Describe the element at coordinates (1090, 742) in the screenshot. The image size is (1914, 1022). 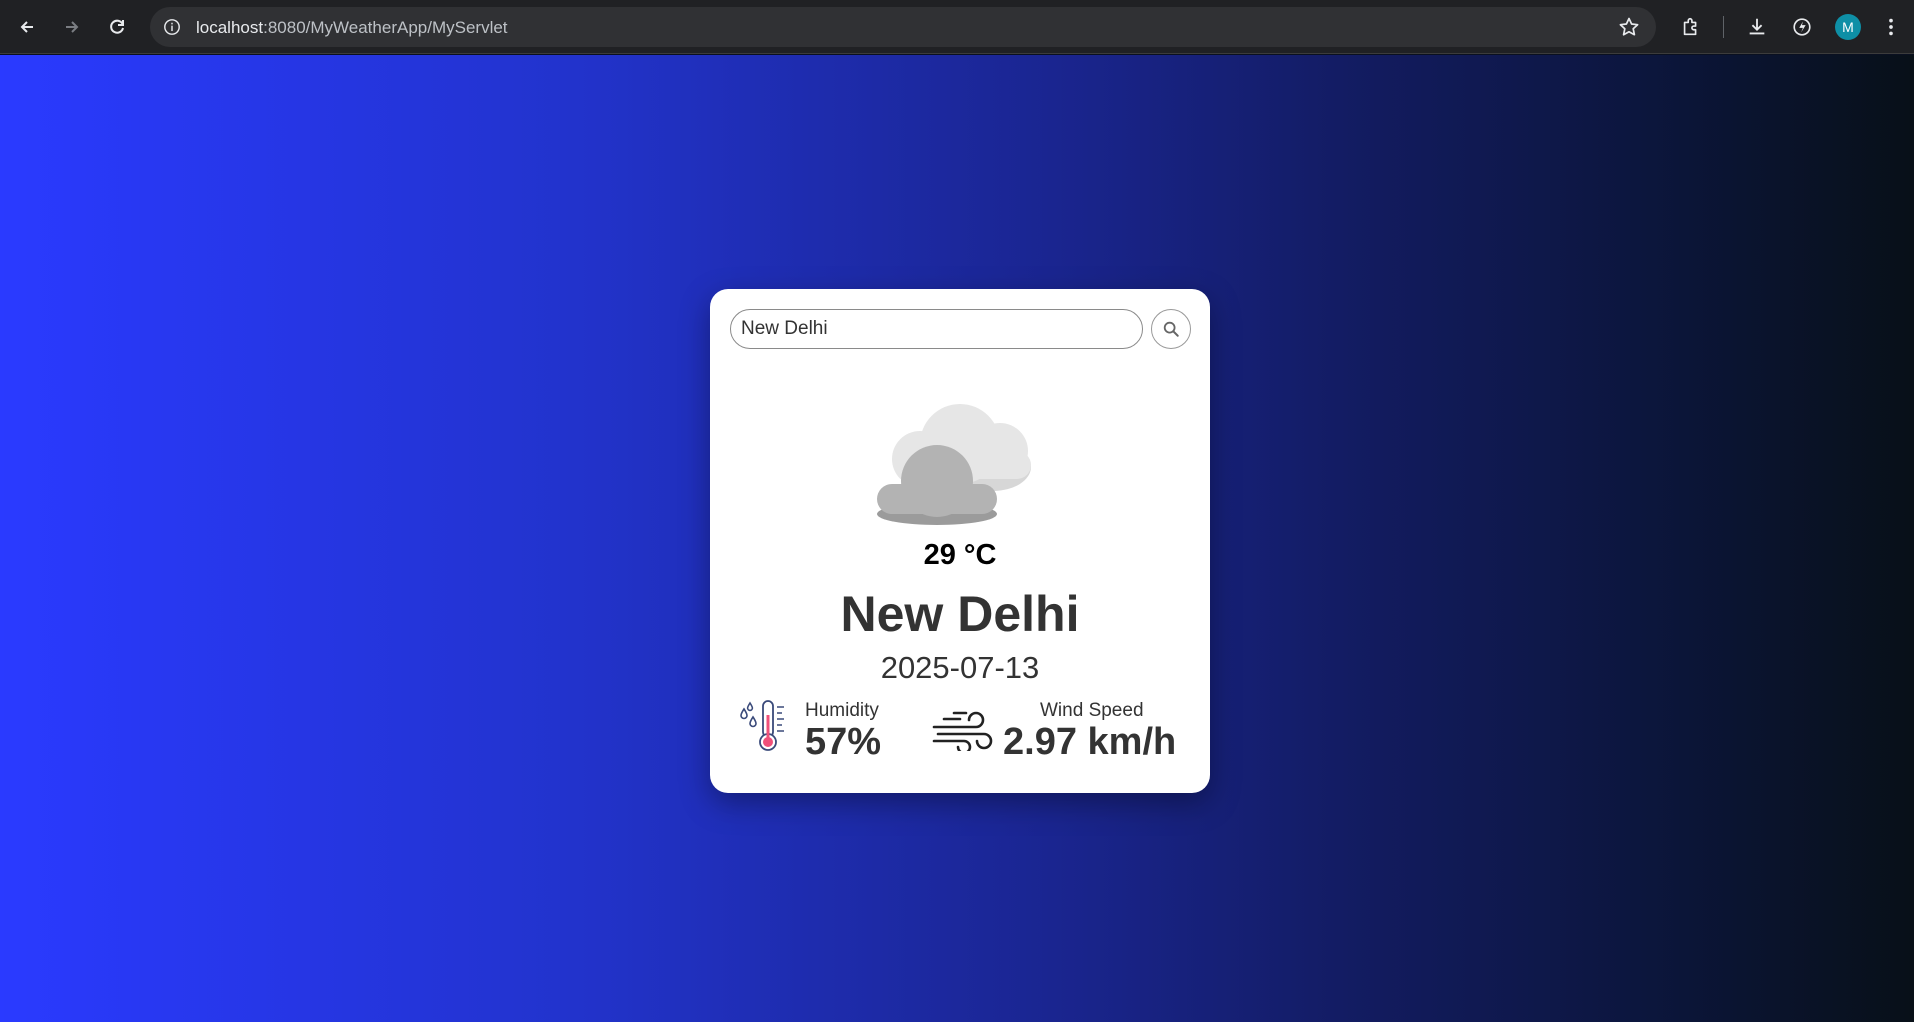
I see `wind-speed-value: 2.97 km/h` at that location.